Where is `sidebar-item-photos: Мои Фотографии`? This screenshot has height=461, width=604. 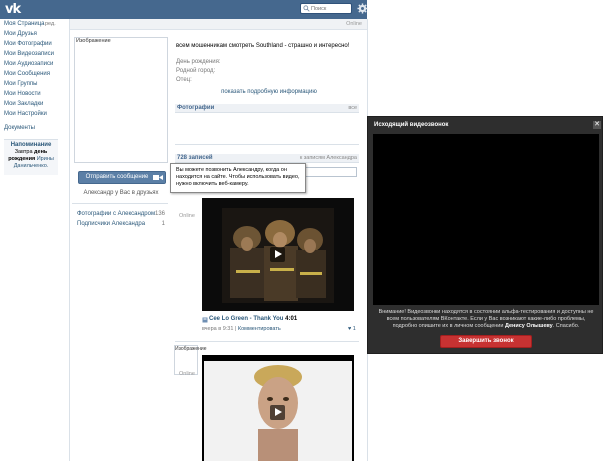
sidebar-item-photos: Мои Фотографии is located at coordinates (35, 44).